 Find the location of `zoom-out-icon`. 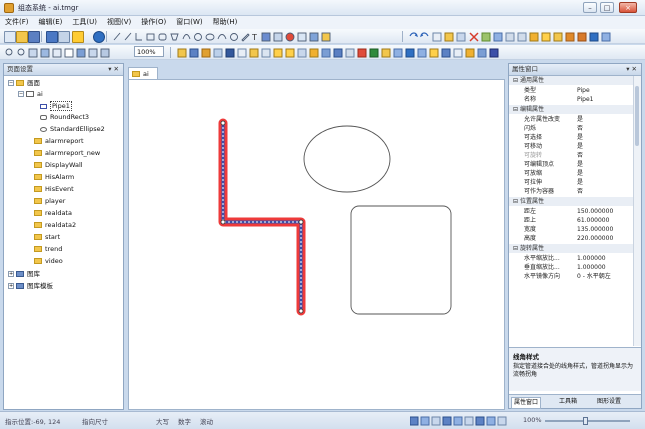

zoom-out-icon is located at coordinates (21, 52).